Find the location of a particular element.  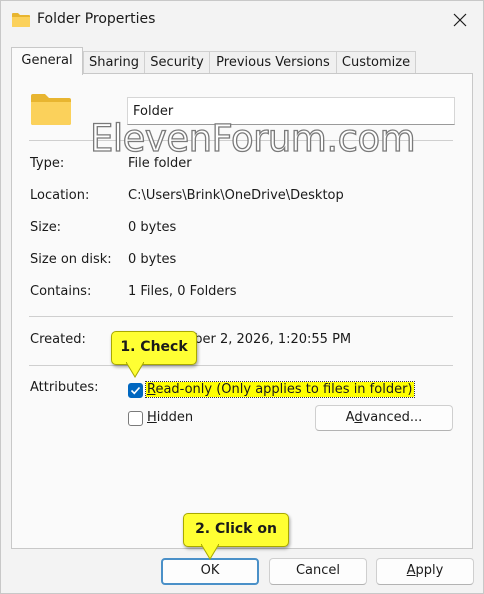

attributes-label: Attributes: is located at coordinates (64, 387).